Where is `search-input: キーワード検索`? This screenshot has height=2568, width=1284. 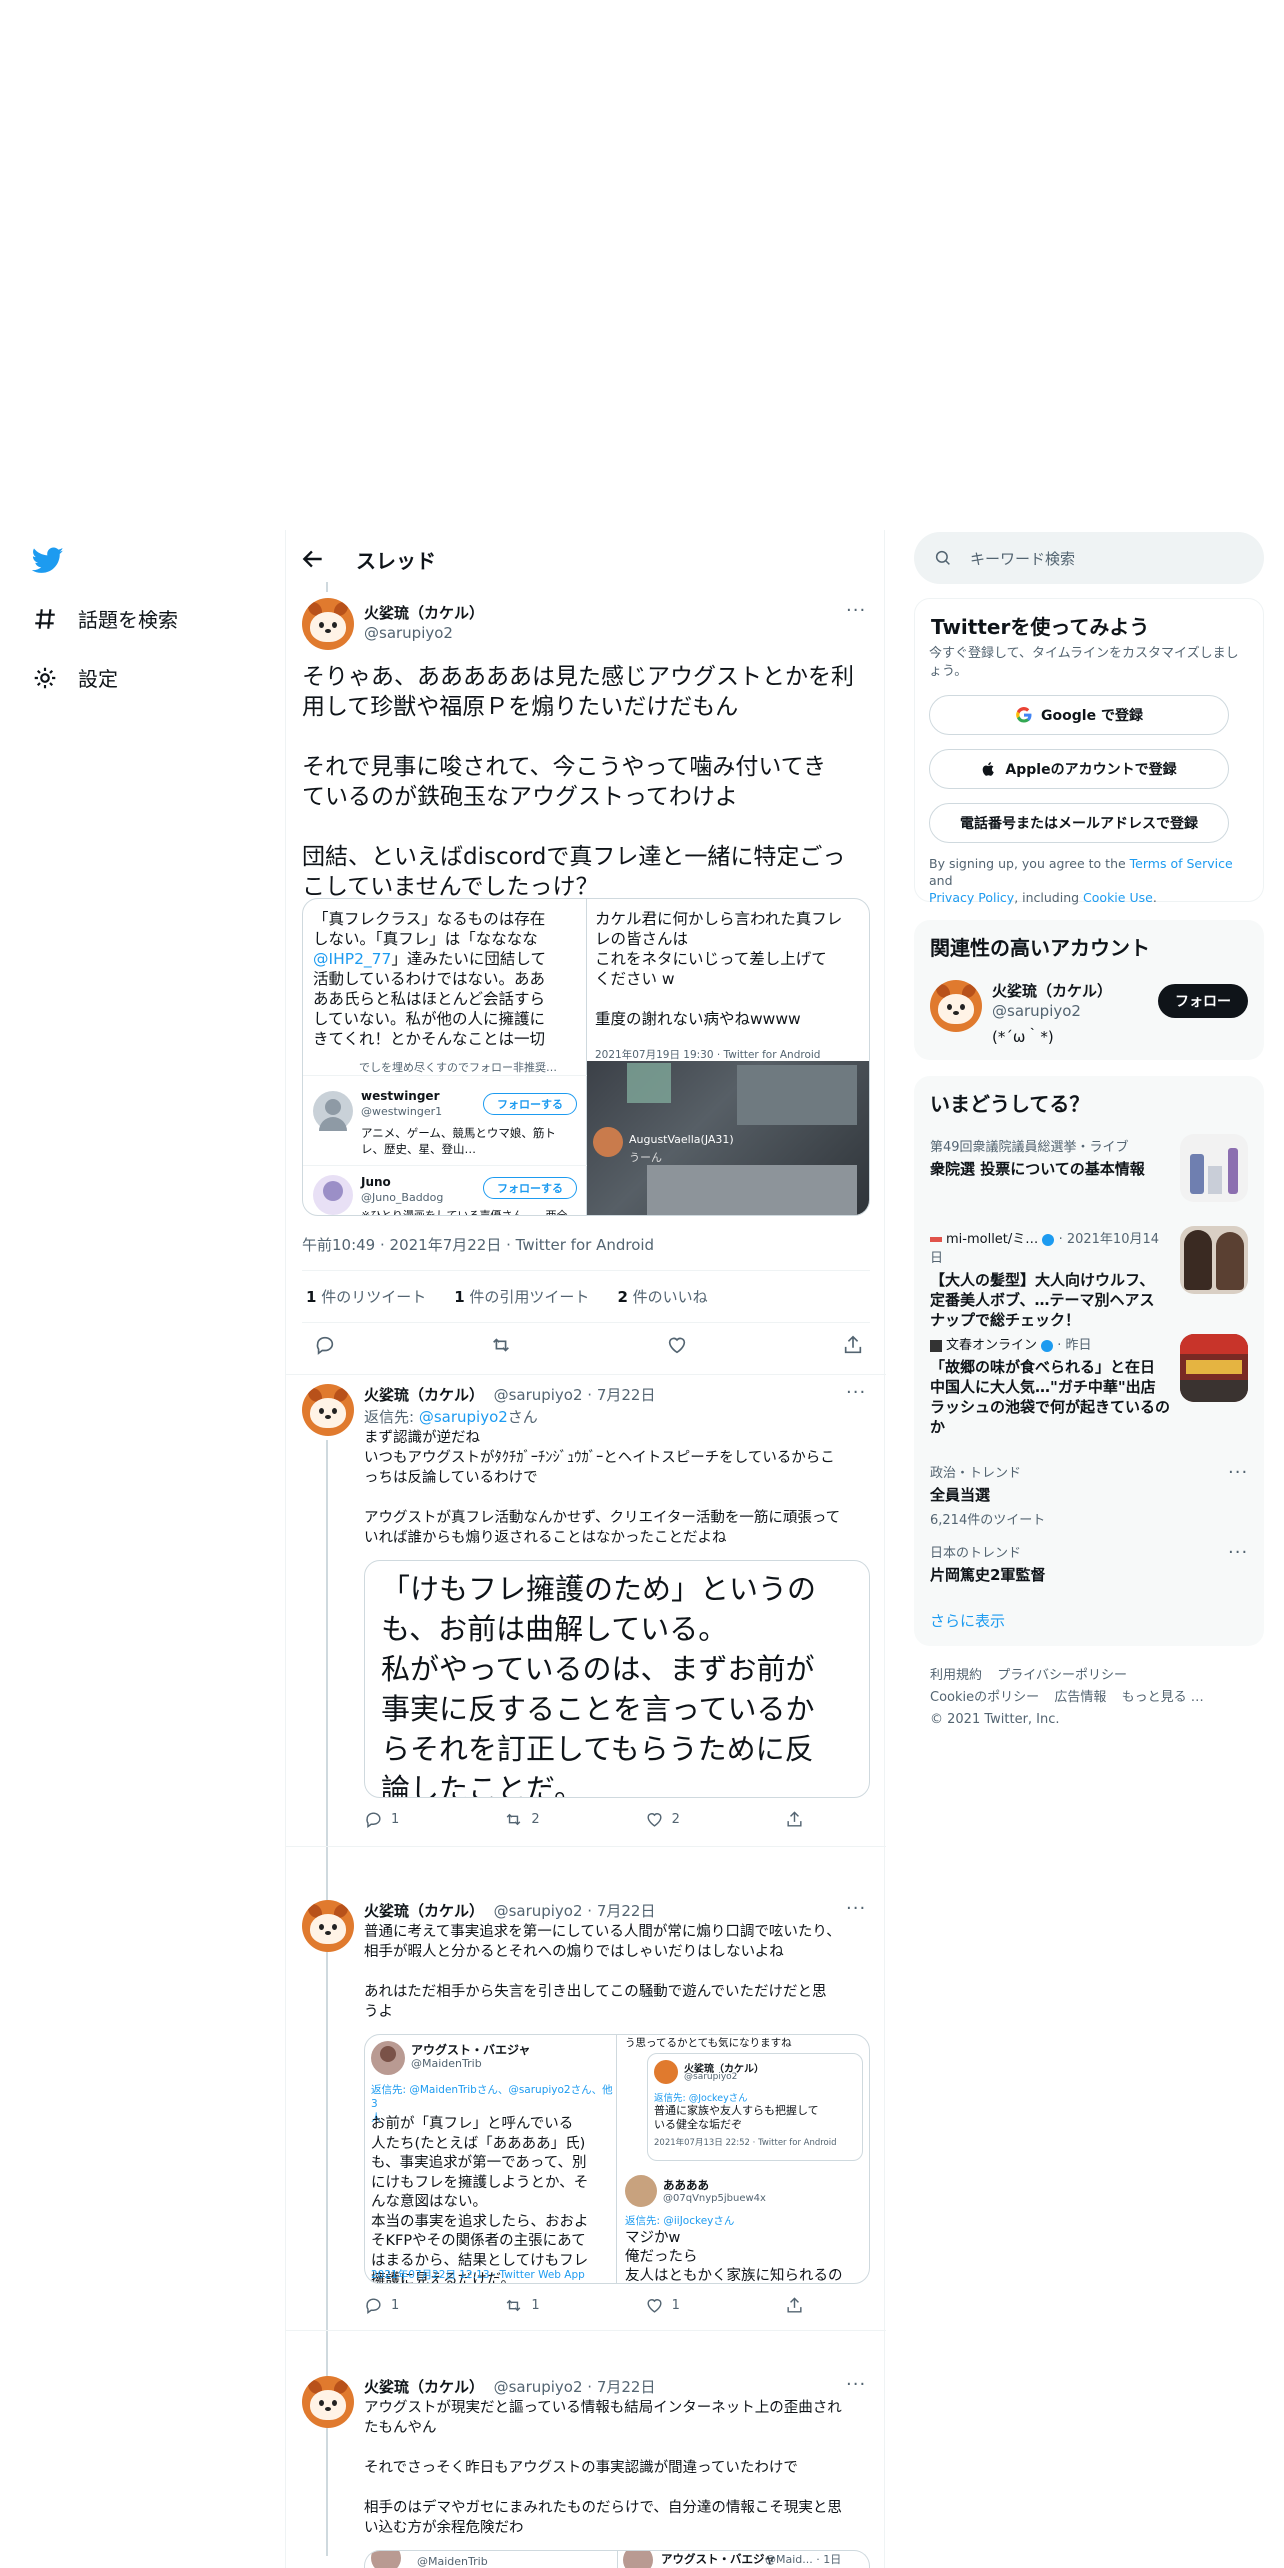 search-input: キーワード検索 is located at coordinates (1022, 558).